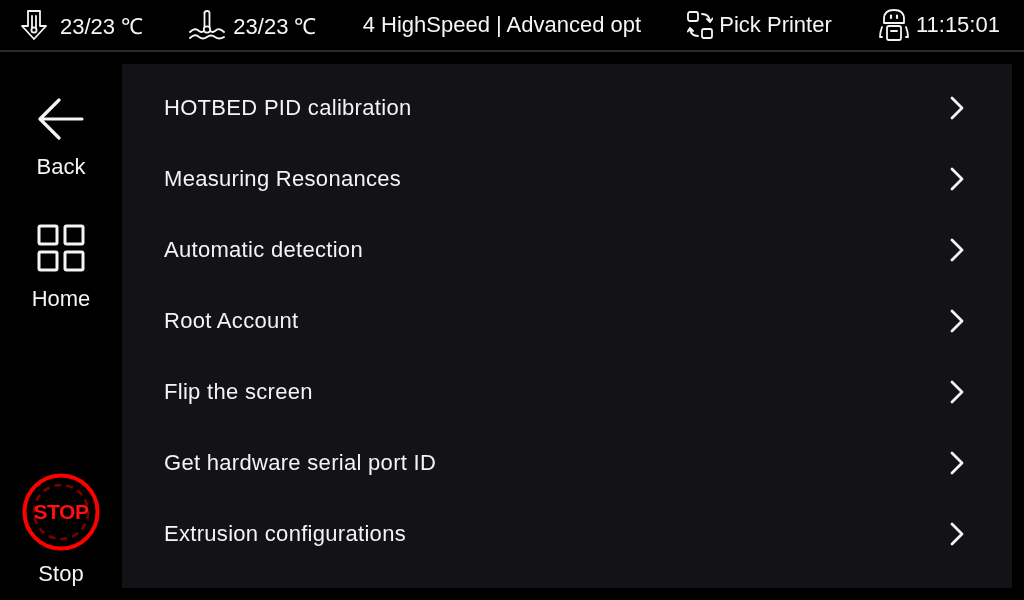 This screenshot has height=600, width=1024. Describe the element at coordinates (102, 26) in the screenshot. I see `nozzle-temperature-text: 23/23 ℃` at that location.